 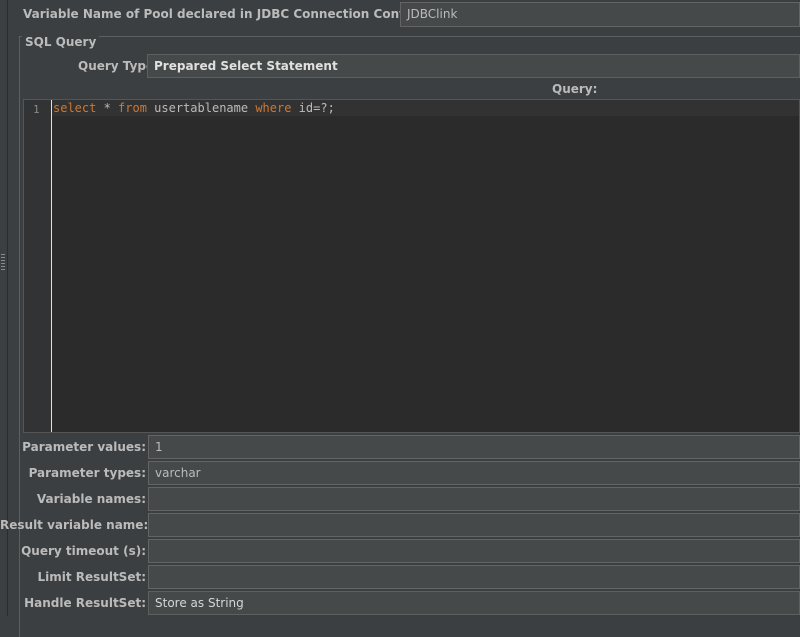 What do you see at coordinates (61, 42) in the screenshot?
I see `sql-query-legend: SQL Query` at bounding box center [61, 42].